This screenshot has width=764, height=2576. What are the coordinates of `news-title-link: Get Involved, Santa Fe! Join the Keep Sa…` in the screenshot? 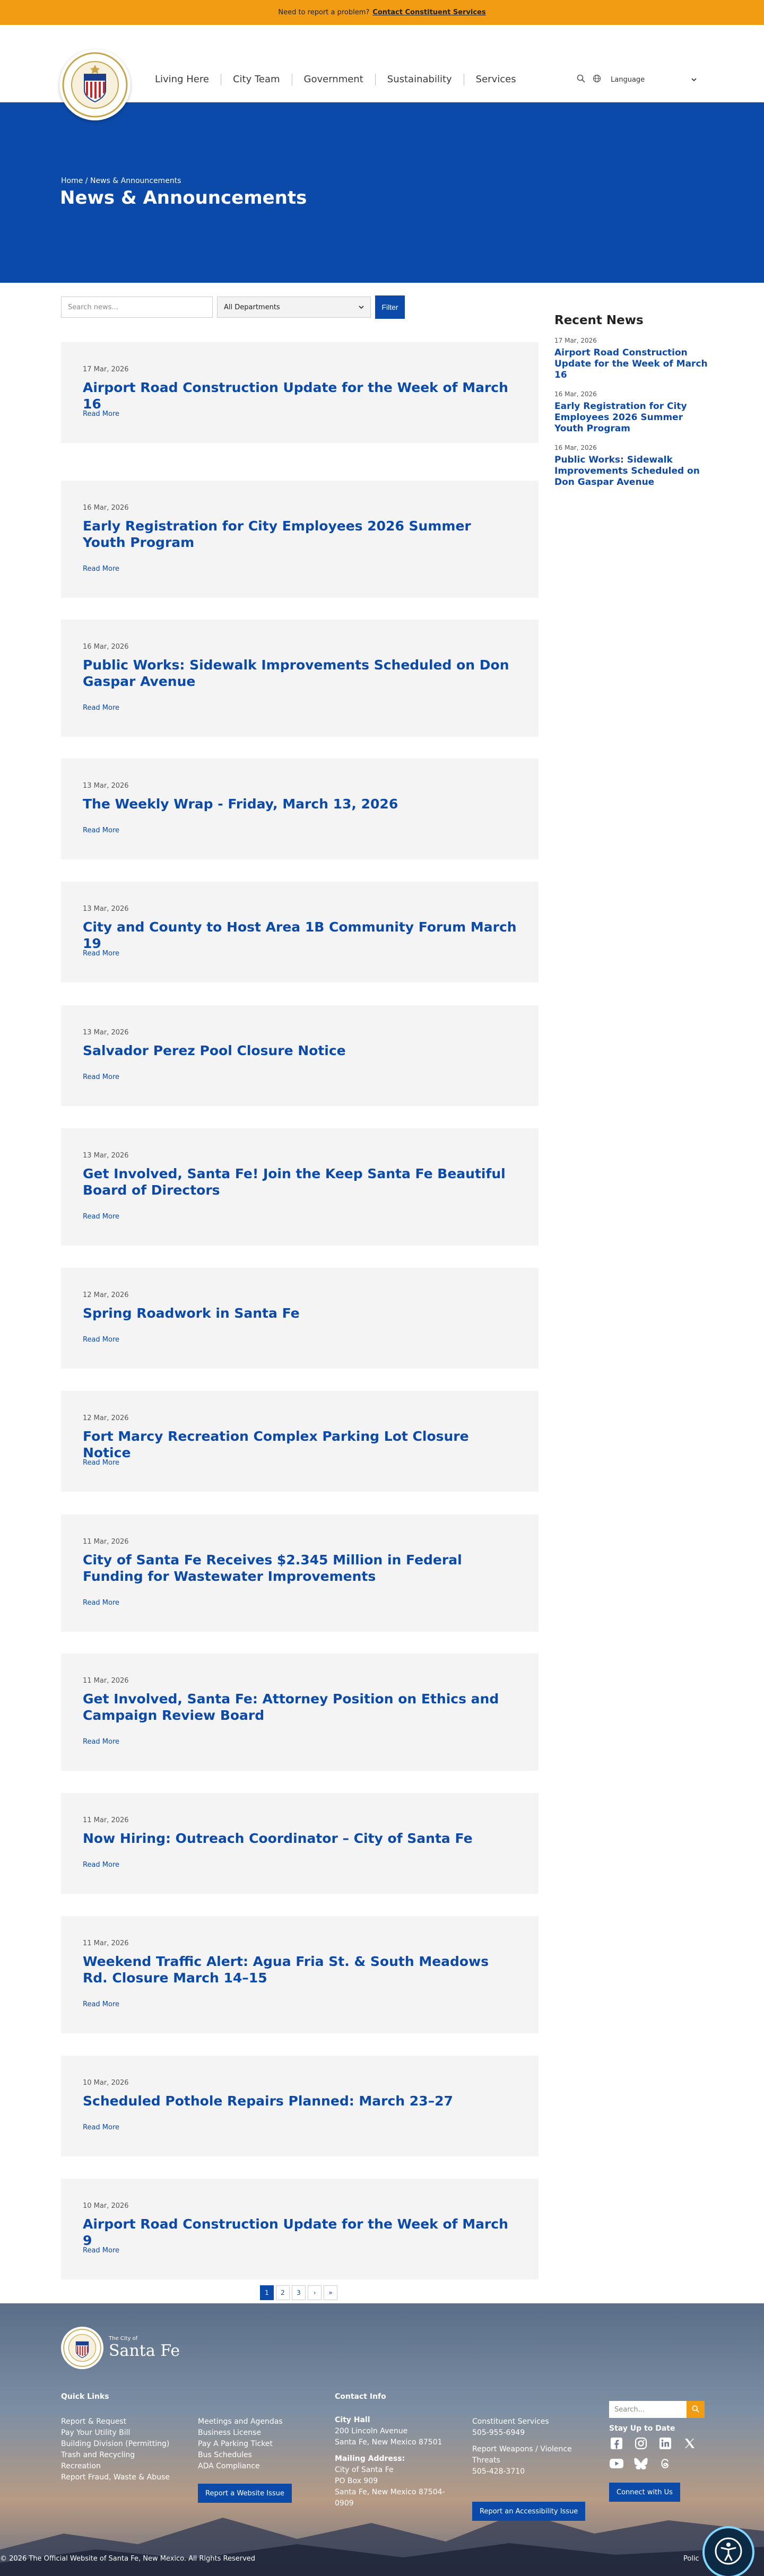 It's located at (300, 1182).